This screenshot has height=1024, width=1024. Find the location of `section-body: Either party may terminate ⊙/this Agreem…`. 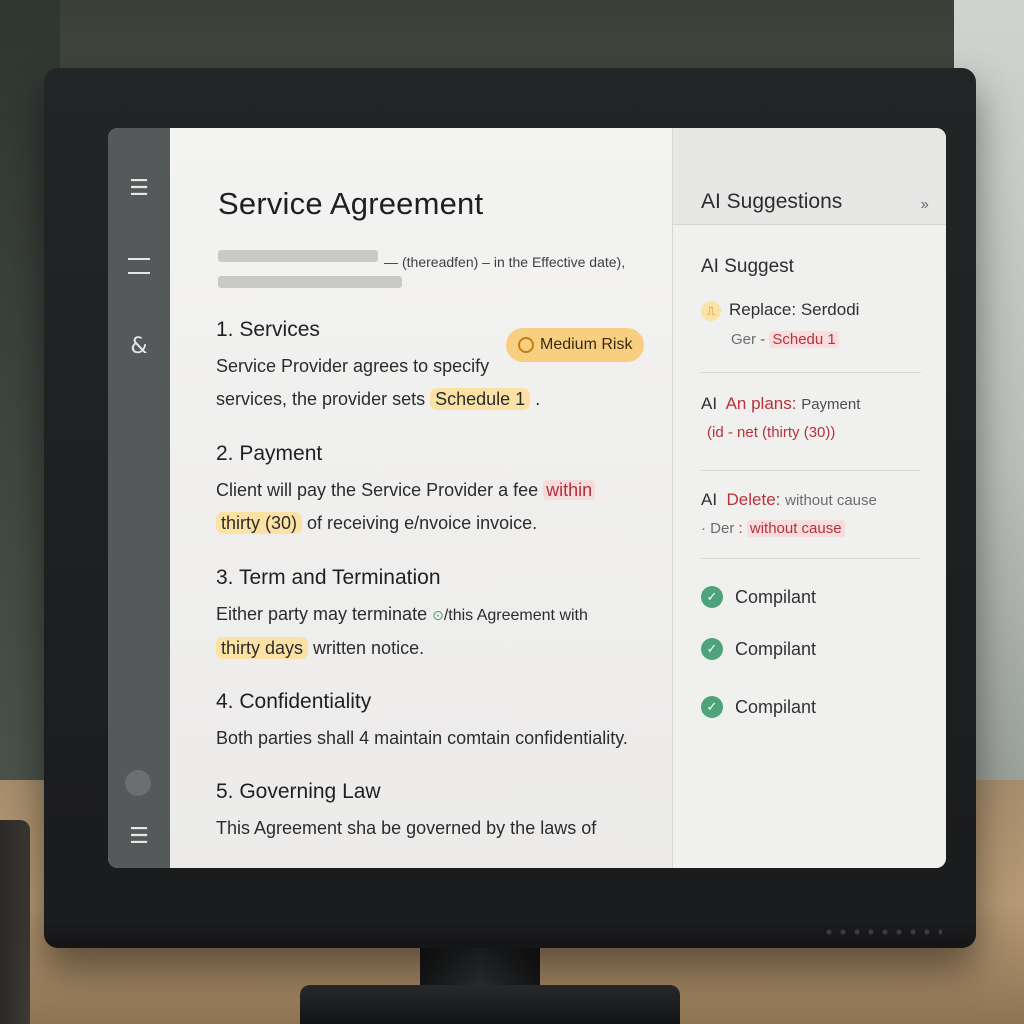

section-body: Either party may terminate ⊙/this Agreem… is located at coordinates (402, 631).